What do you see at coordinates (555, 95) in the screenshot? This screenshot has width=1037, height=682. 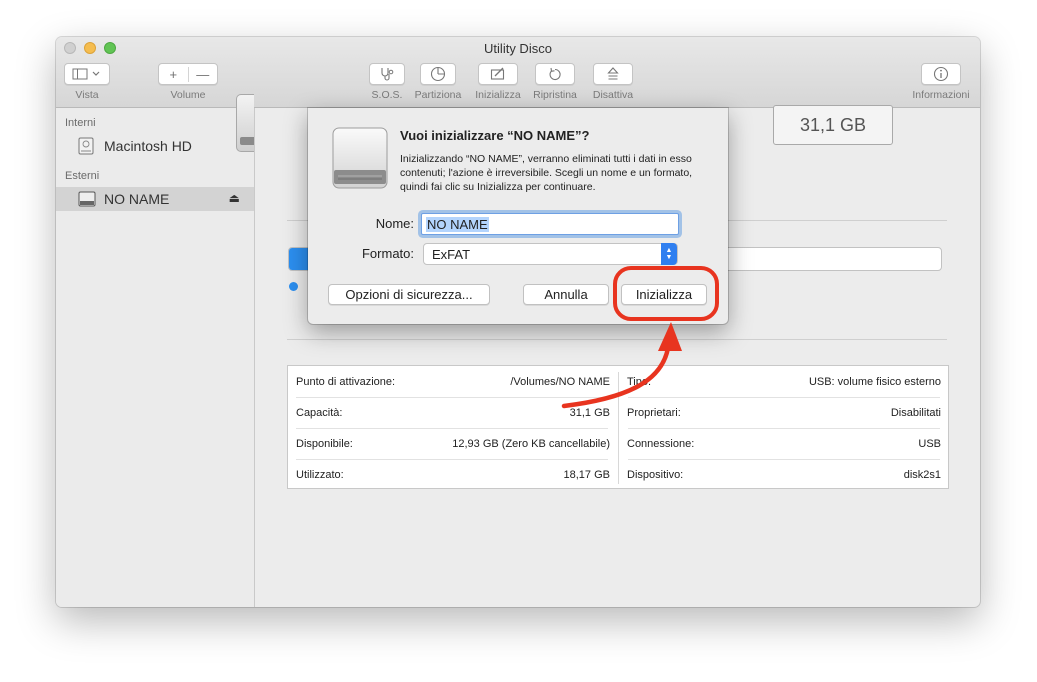 I see `restore-label: Ripristina` at bounding box center [555, 95].